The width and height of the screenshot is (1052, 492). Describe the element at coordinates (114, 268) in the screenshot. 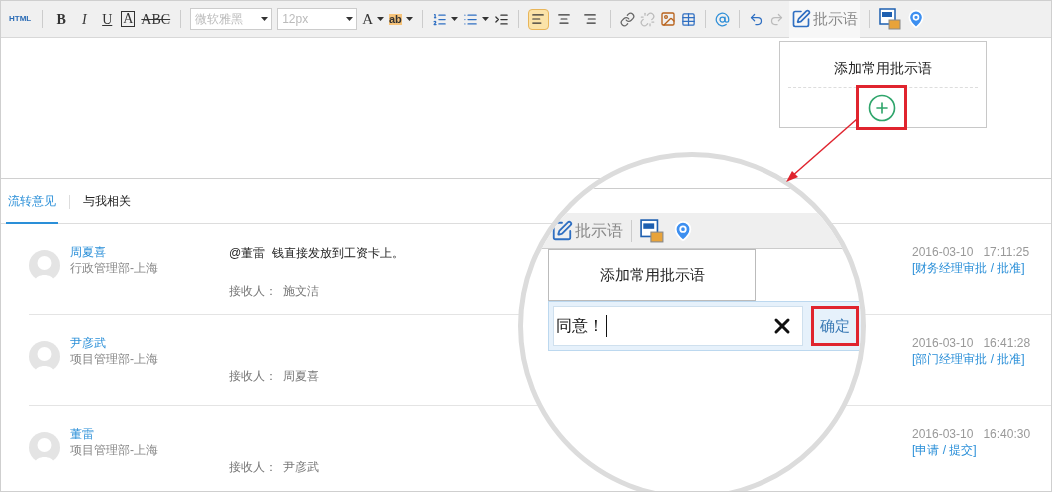

I see `department-text: 行政管理部-上海` at that location.